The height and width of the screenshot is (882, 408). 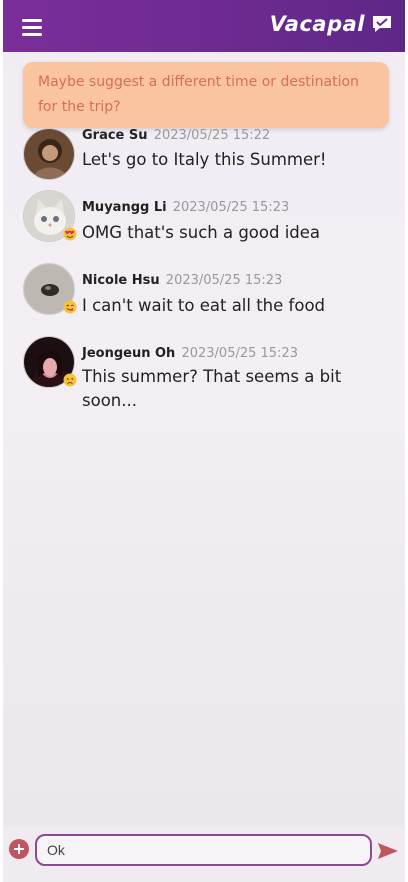 What do you see at coordinates (201, 232) in the screenshot?
I see `message-text: OMG that's such a good idea` at bounding box center [201, 232].